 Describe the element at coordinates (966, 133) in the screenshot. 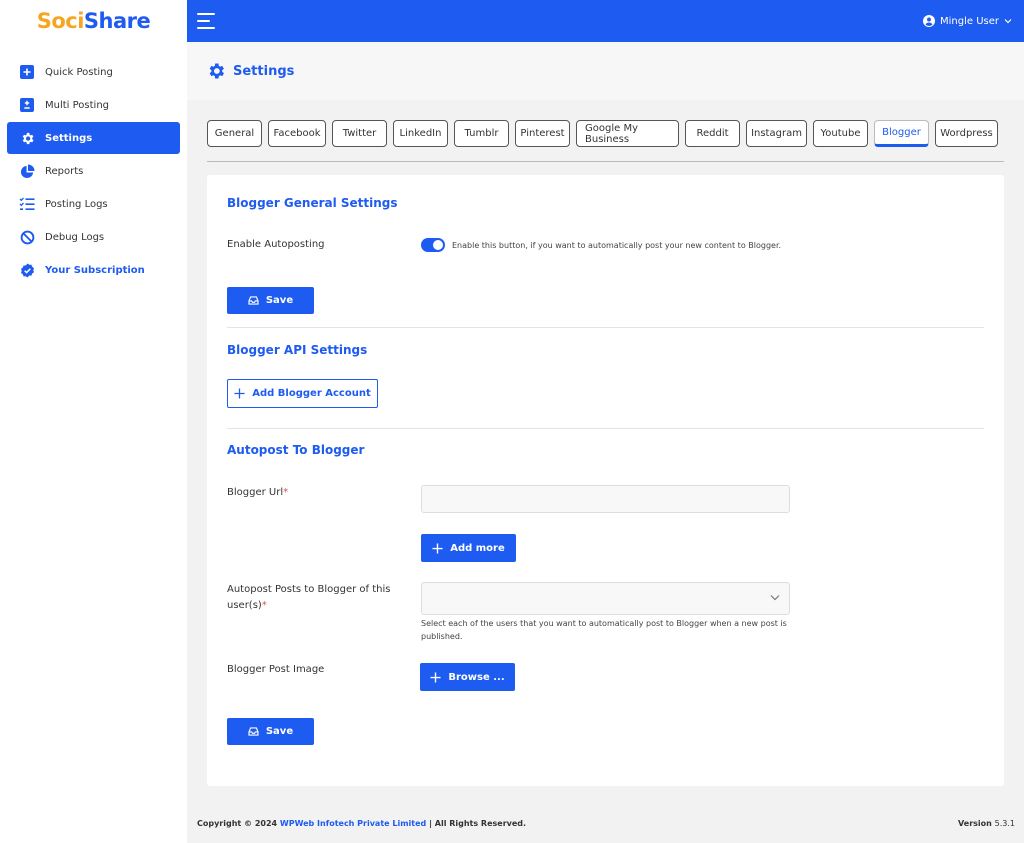

I see `tab-wordpress: Wordpress` at that location.